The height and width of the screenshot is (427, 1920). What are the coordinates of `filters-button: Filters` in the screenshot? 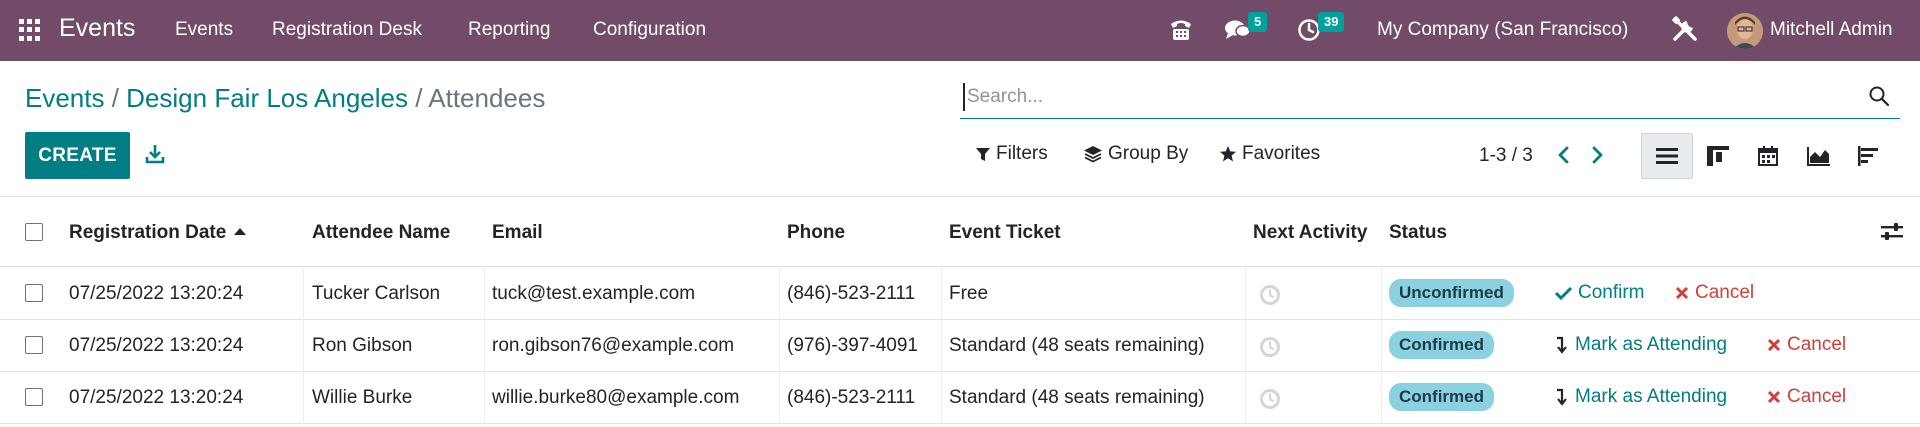 It's located at (1011, 154).